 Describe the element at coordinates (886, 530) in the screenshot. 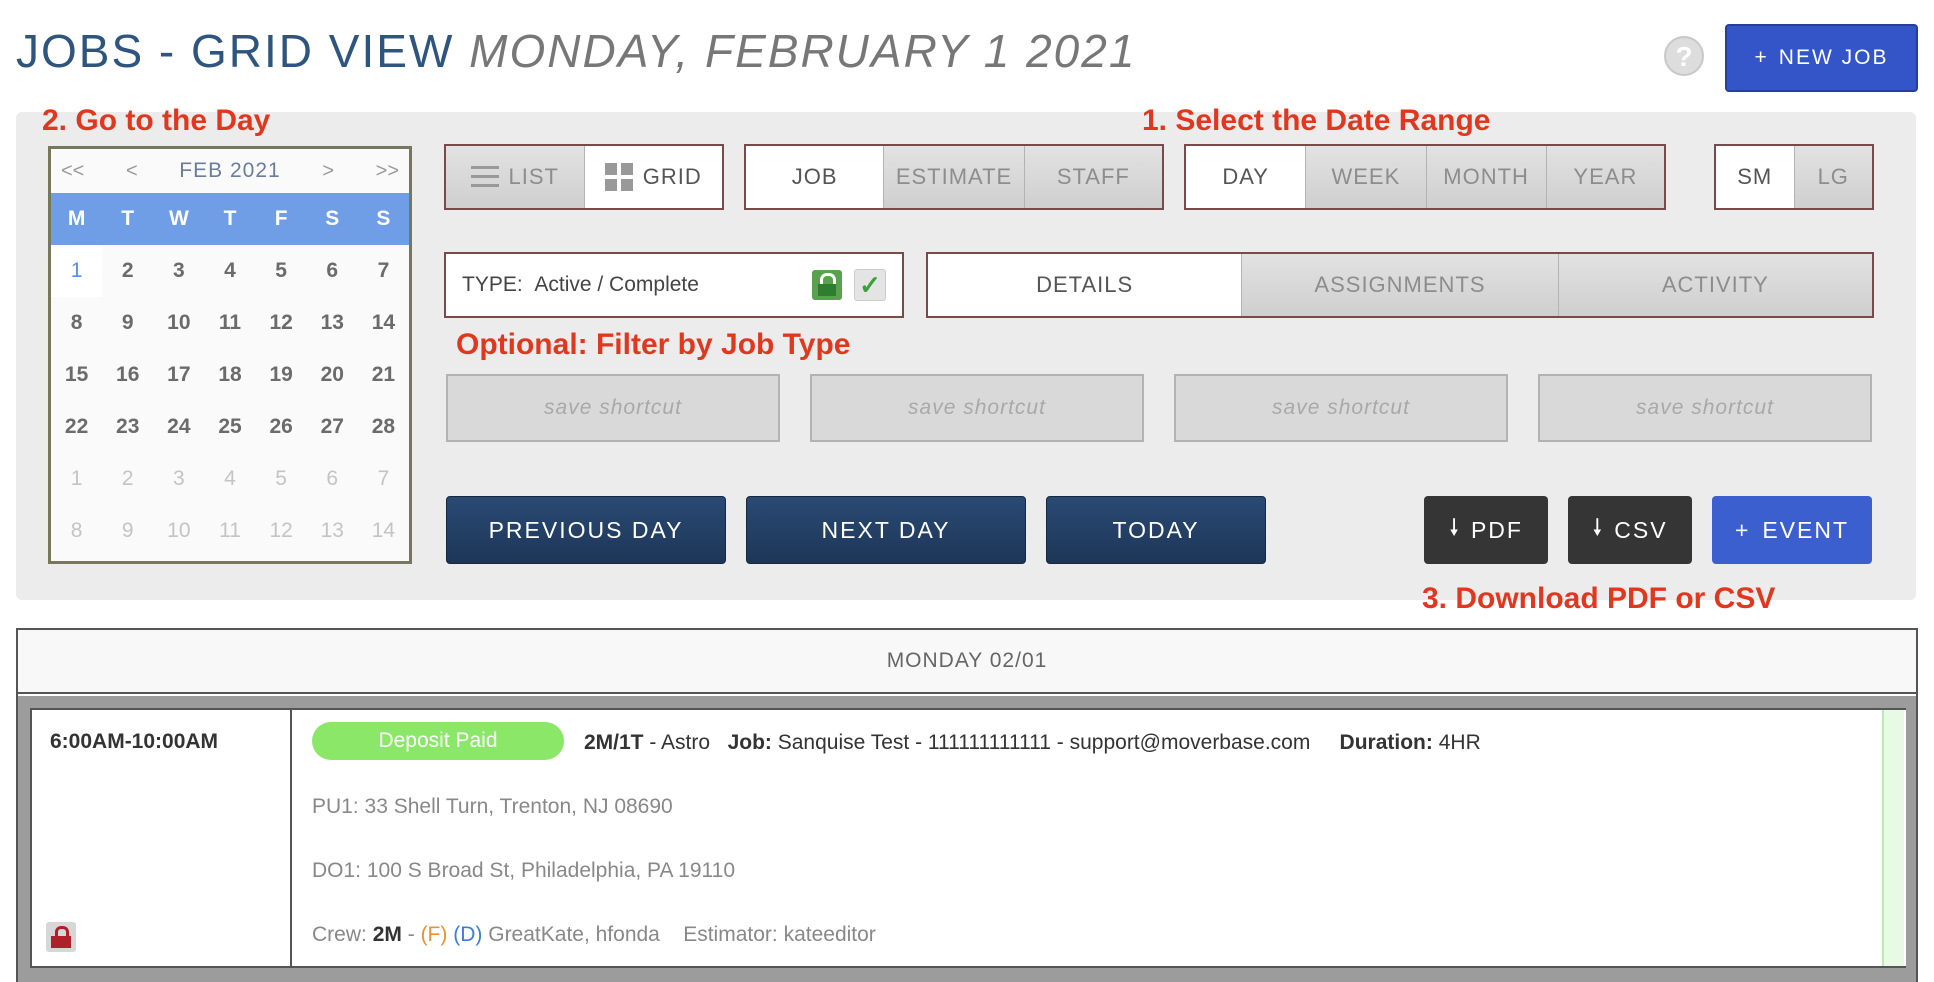

I see `next-day-button: NEXT DAY` at that location.